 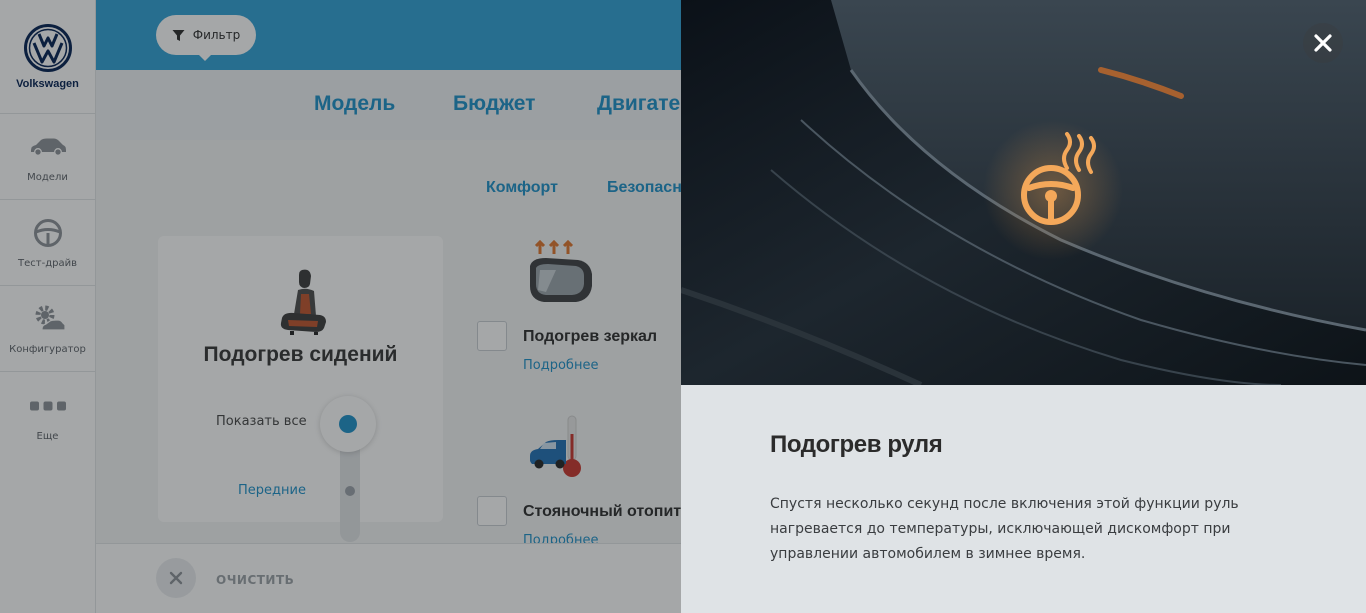 I want to click on close-modal-button, so click(x=1323, y=43).